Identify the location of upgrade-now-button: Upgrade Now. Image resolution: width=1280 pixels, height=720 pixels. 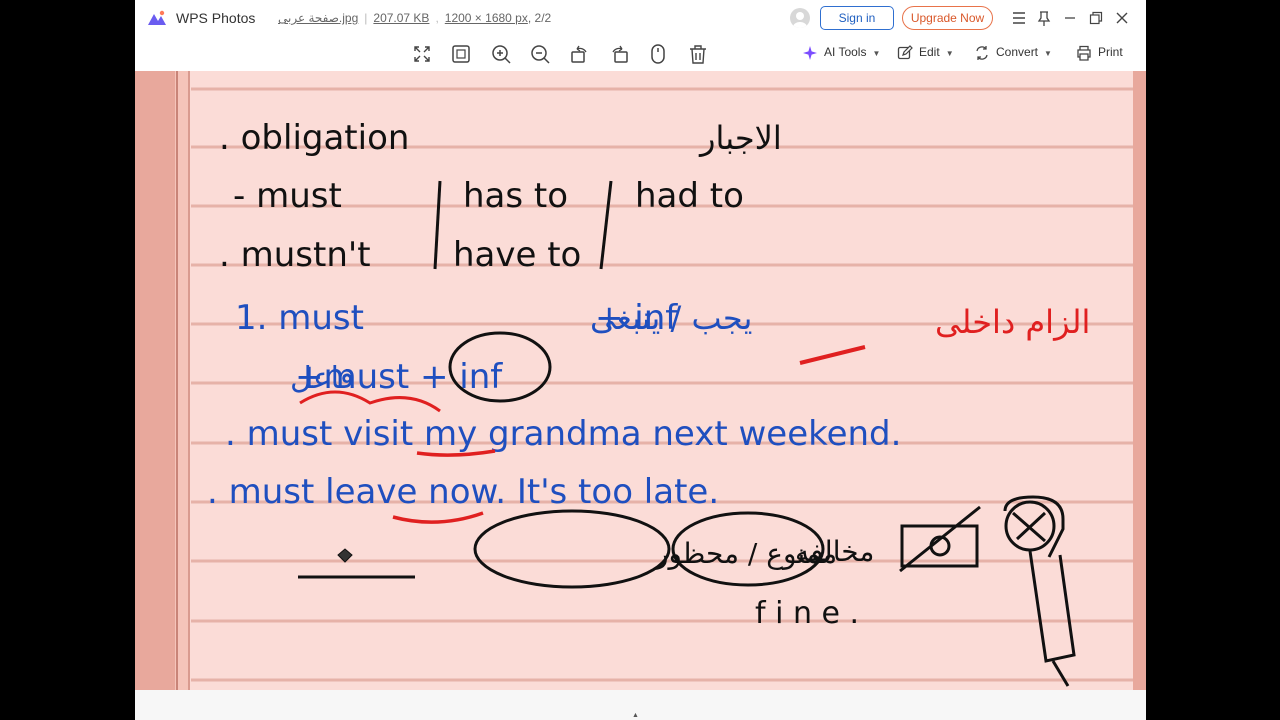
(947, 18).